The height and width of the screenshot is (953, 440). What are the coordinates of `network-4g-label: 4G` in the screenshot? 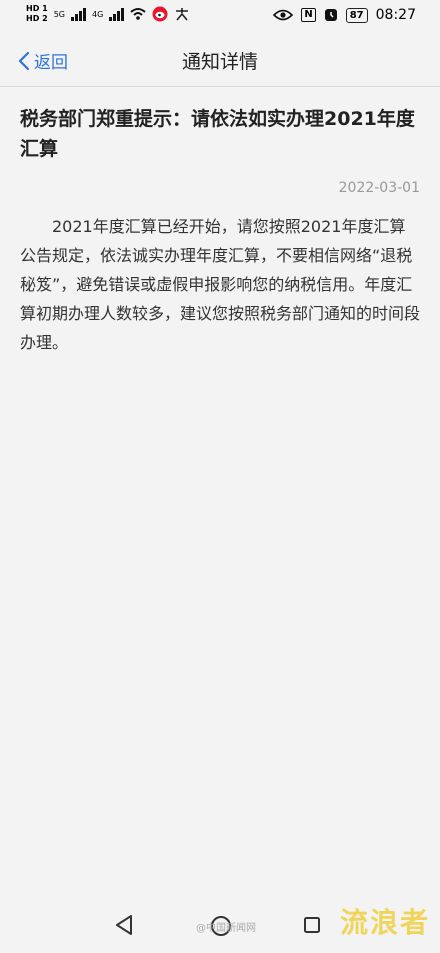 It's located at (97, 14).